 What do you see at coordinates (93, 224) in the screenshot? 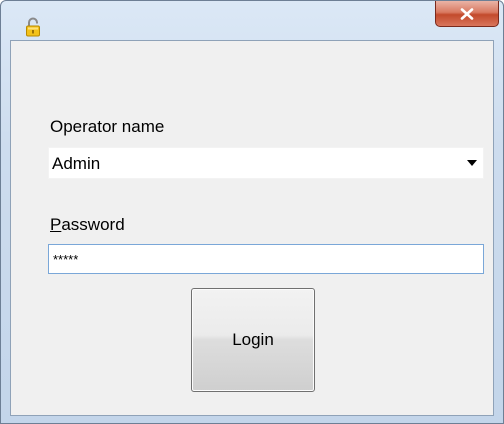
I see `password-label-text: assword` at bounding box center [93, 224].